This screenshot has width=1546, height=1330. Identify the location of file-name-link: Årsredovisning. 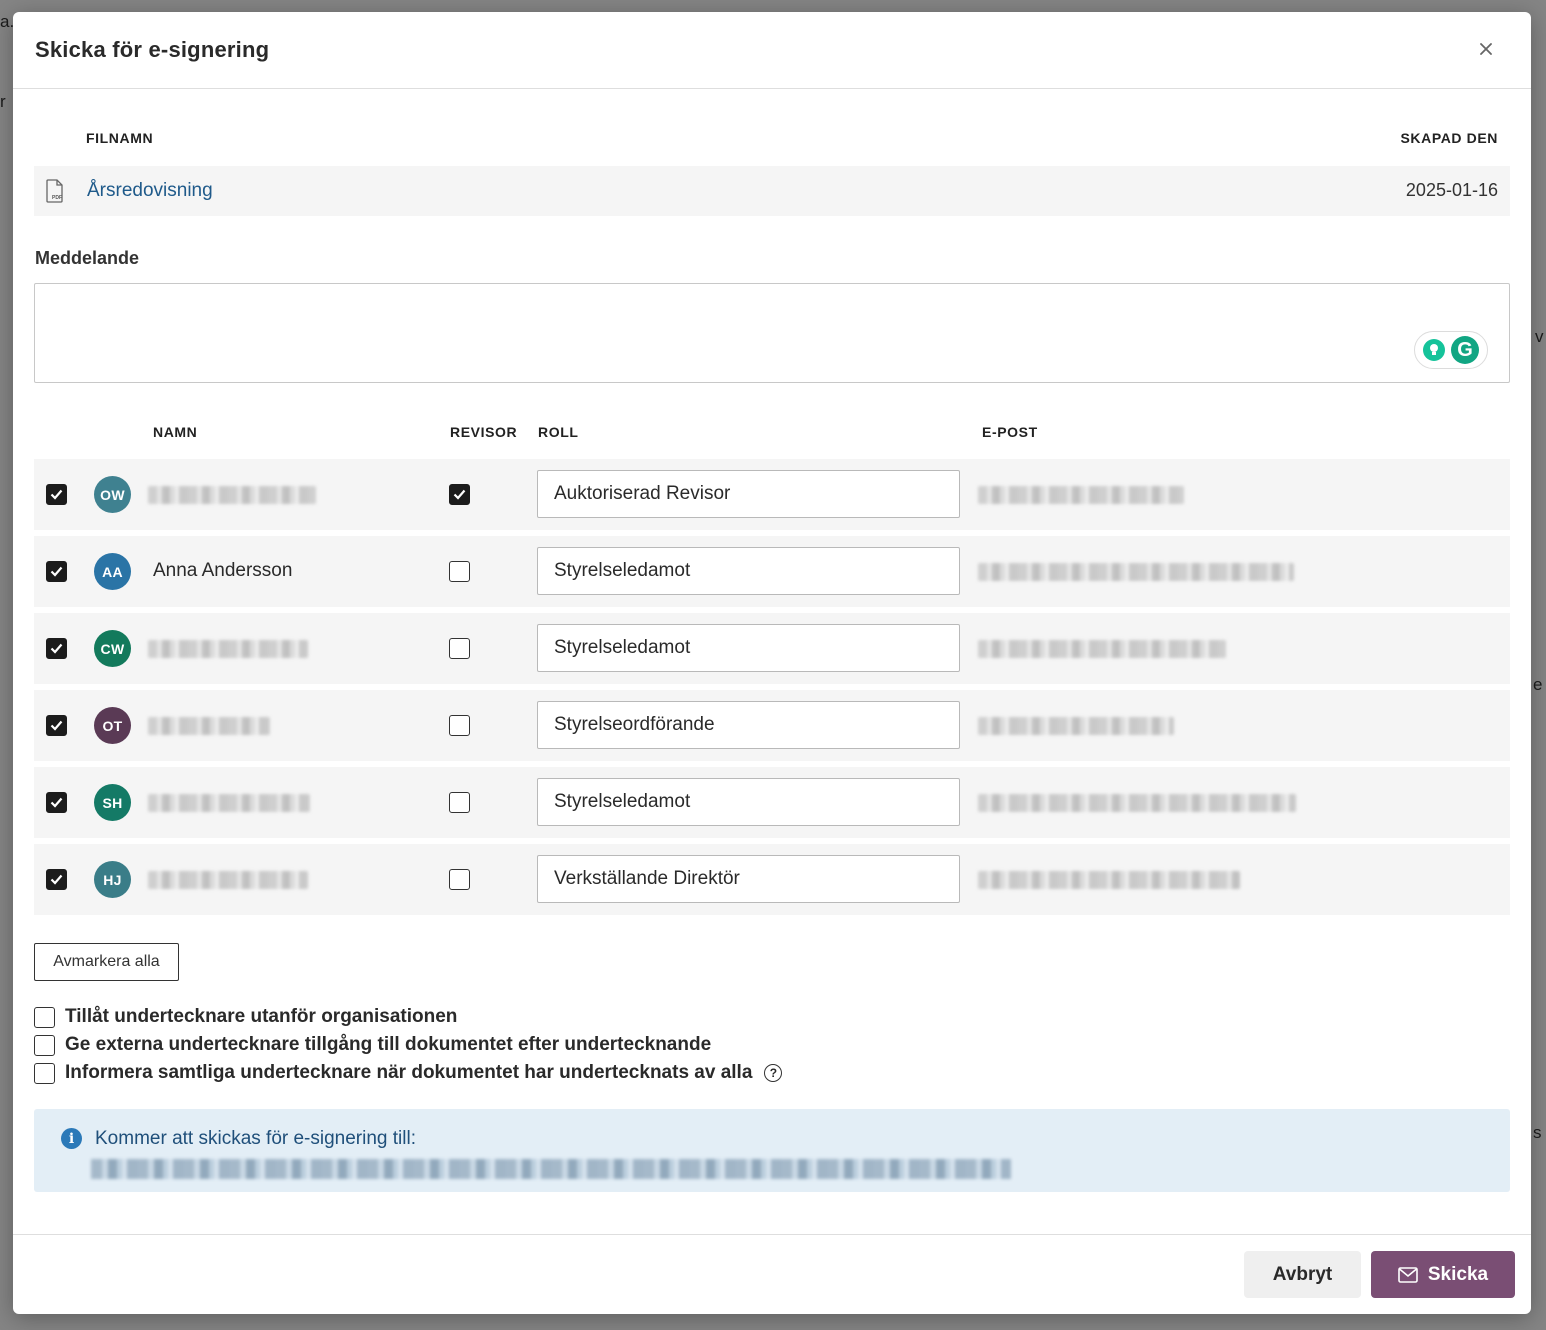
(150, 191).